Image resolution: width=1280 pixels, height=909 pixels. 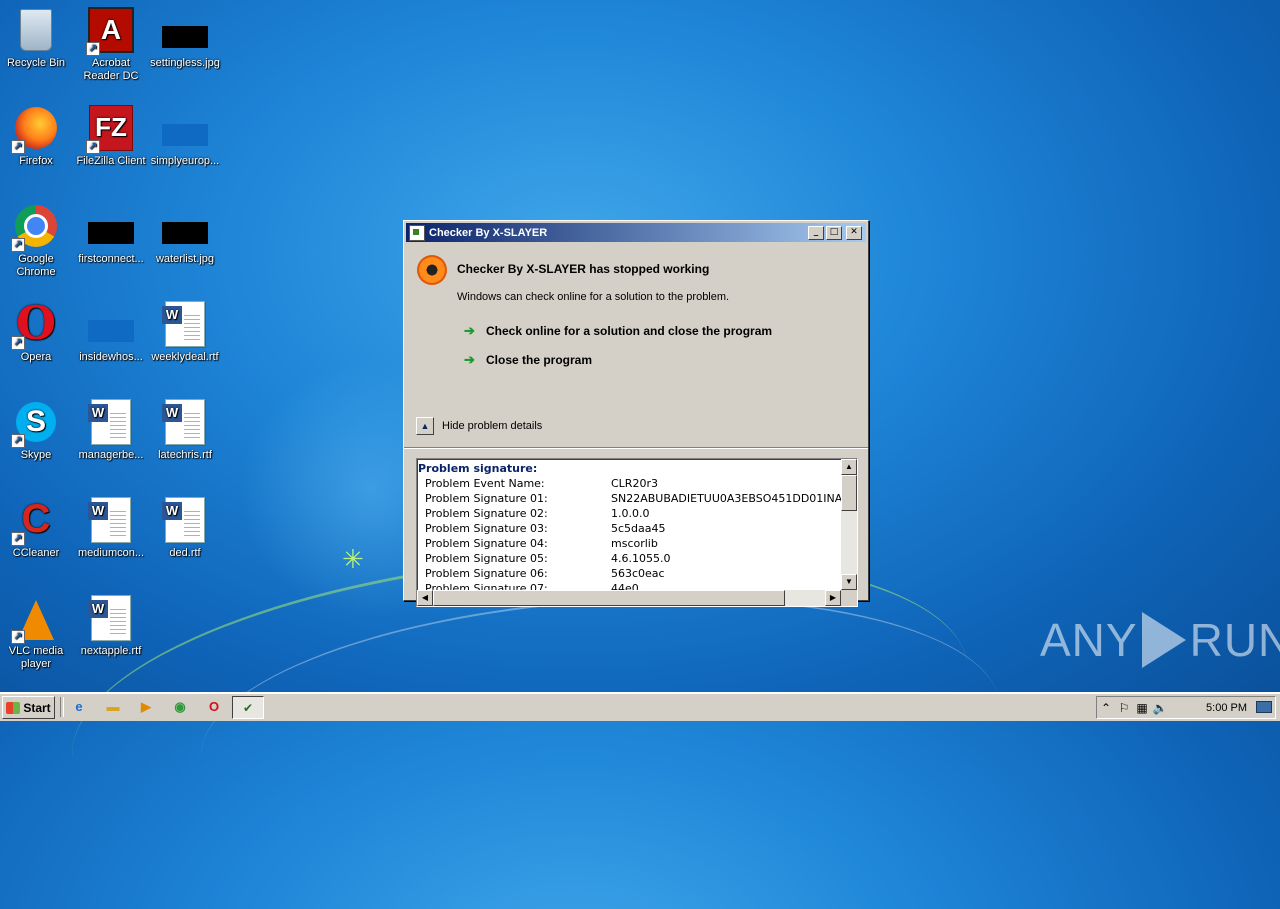 What do you see at coordinates (638, 573) in the screenshot?
I see `detail-value: 563c0eac` at bounding box center [638, 573].